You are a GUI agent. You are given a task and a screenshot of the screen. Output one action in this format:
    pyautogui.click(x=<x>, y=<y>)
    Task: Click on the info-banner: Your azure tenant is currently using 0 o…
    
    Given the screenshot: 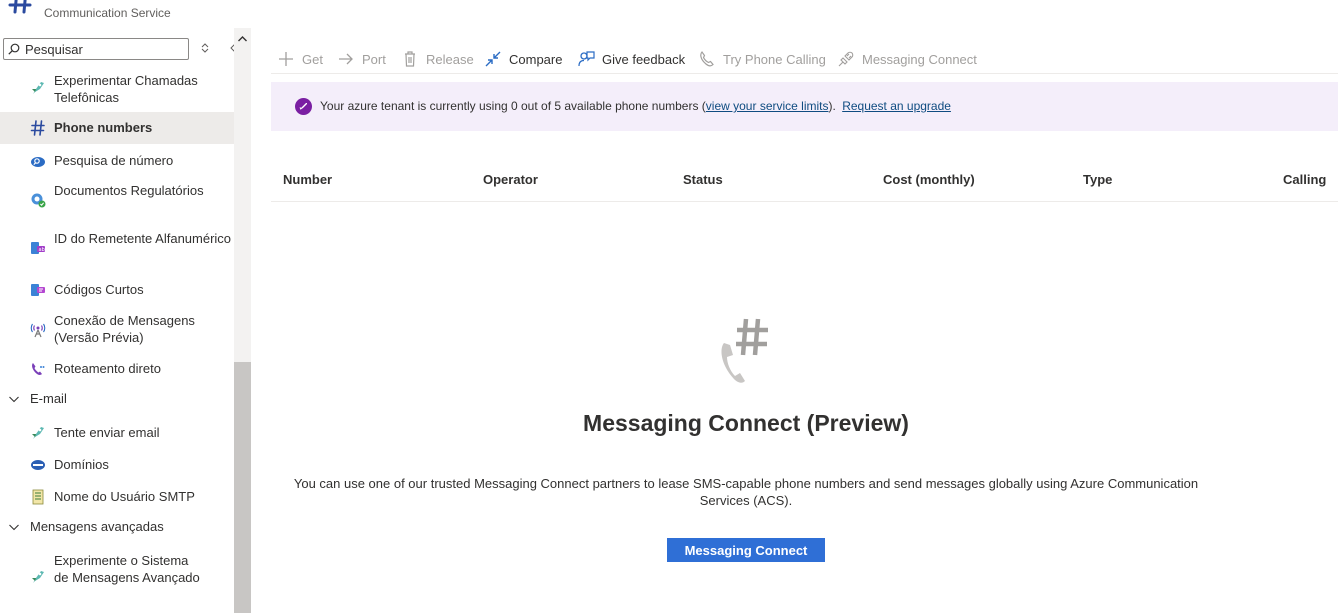 What is the action you would take?
    pyautogui.click(x=804, y=106)
    